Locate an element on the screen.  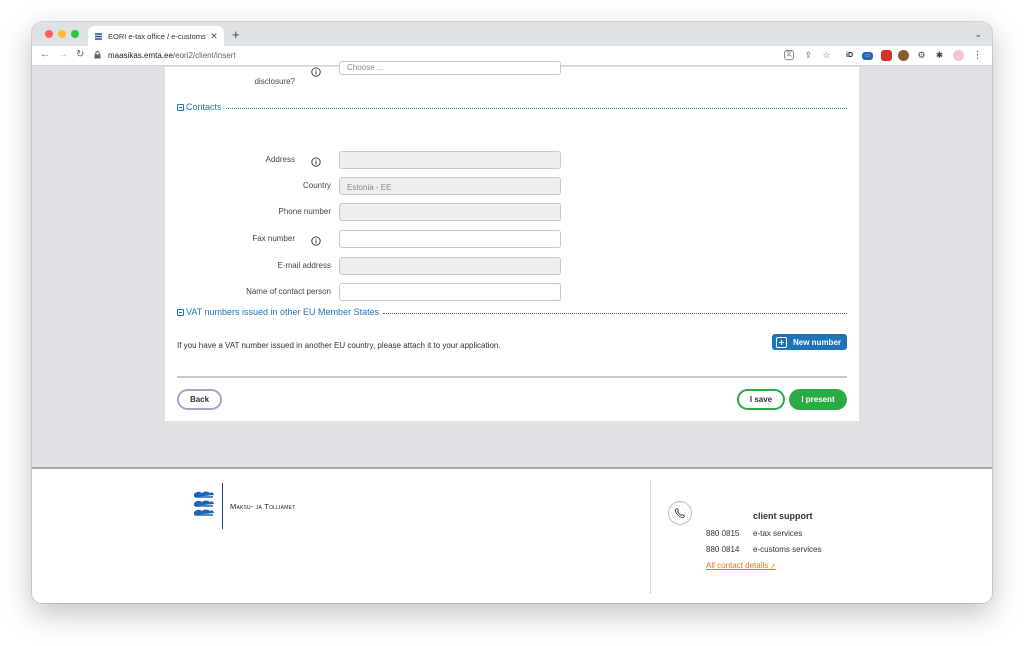
phone-field is located at coordinates (450, 212).